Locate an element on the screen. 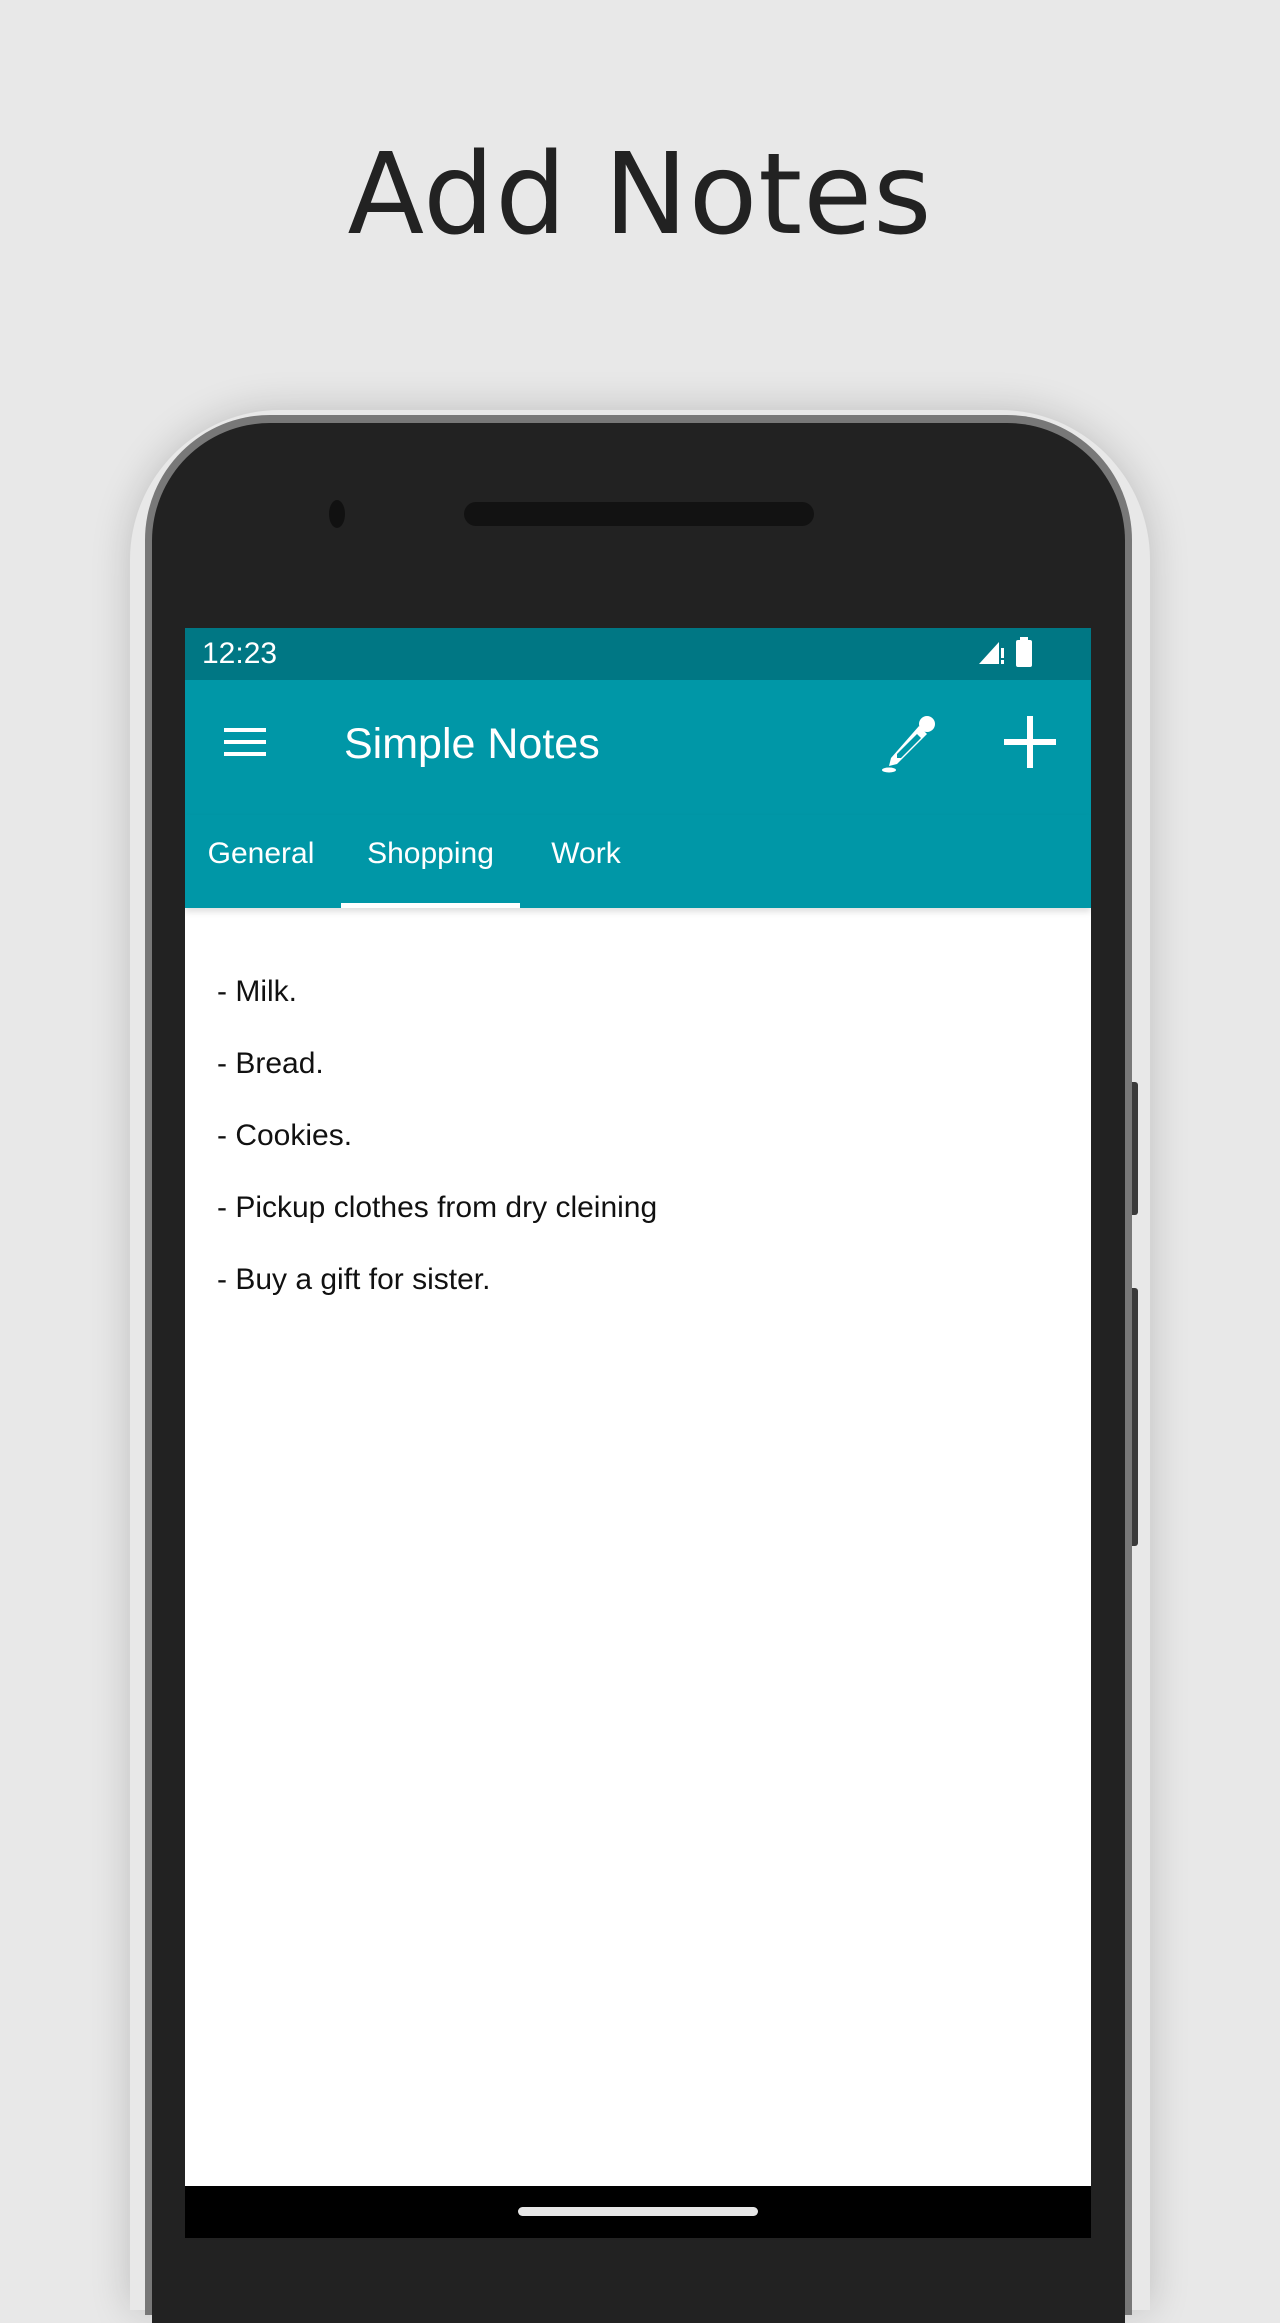  power-button is located at coordinates (1135, 1417).